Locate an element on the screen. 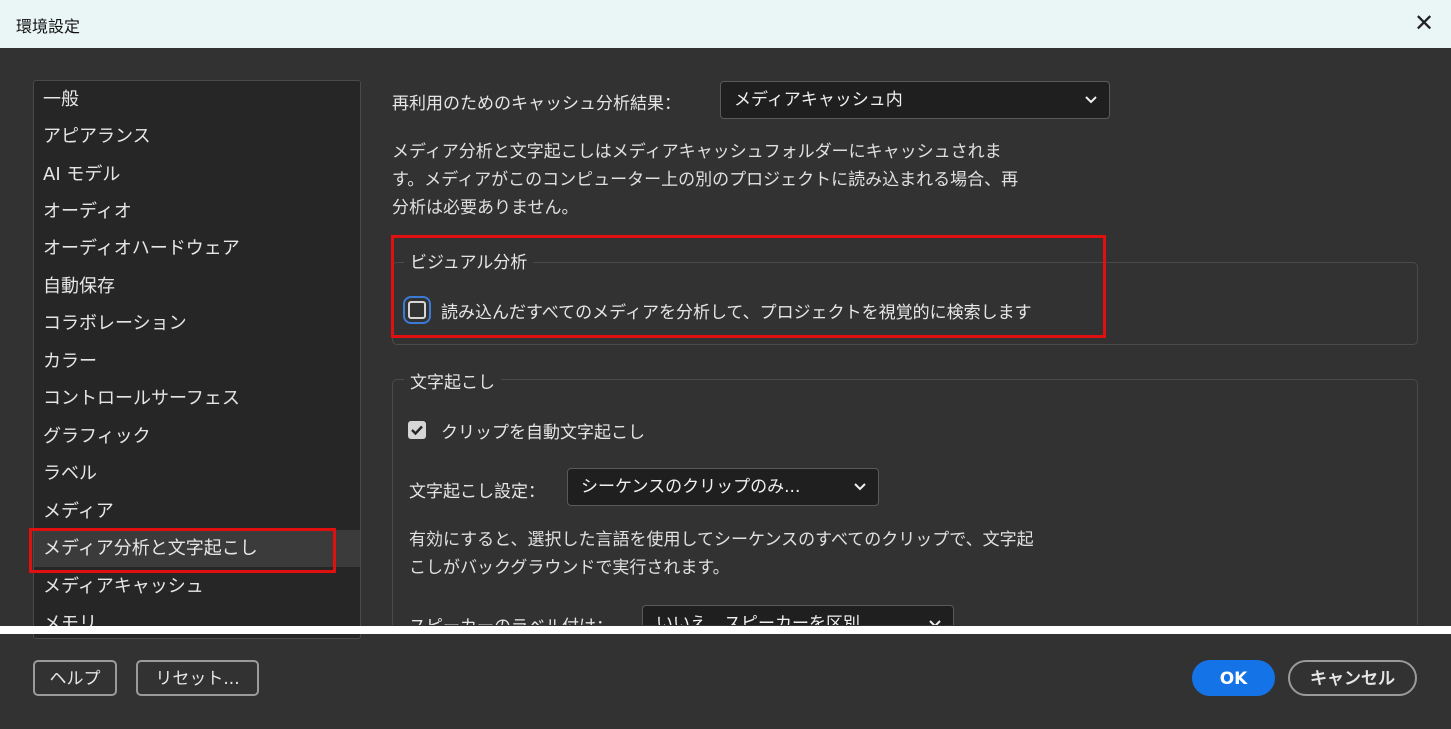 This screenshot has width=1451, height=729. window-title: 環境設定 is located at coordinates (48, 26).